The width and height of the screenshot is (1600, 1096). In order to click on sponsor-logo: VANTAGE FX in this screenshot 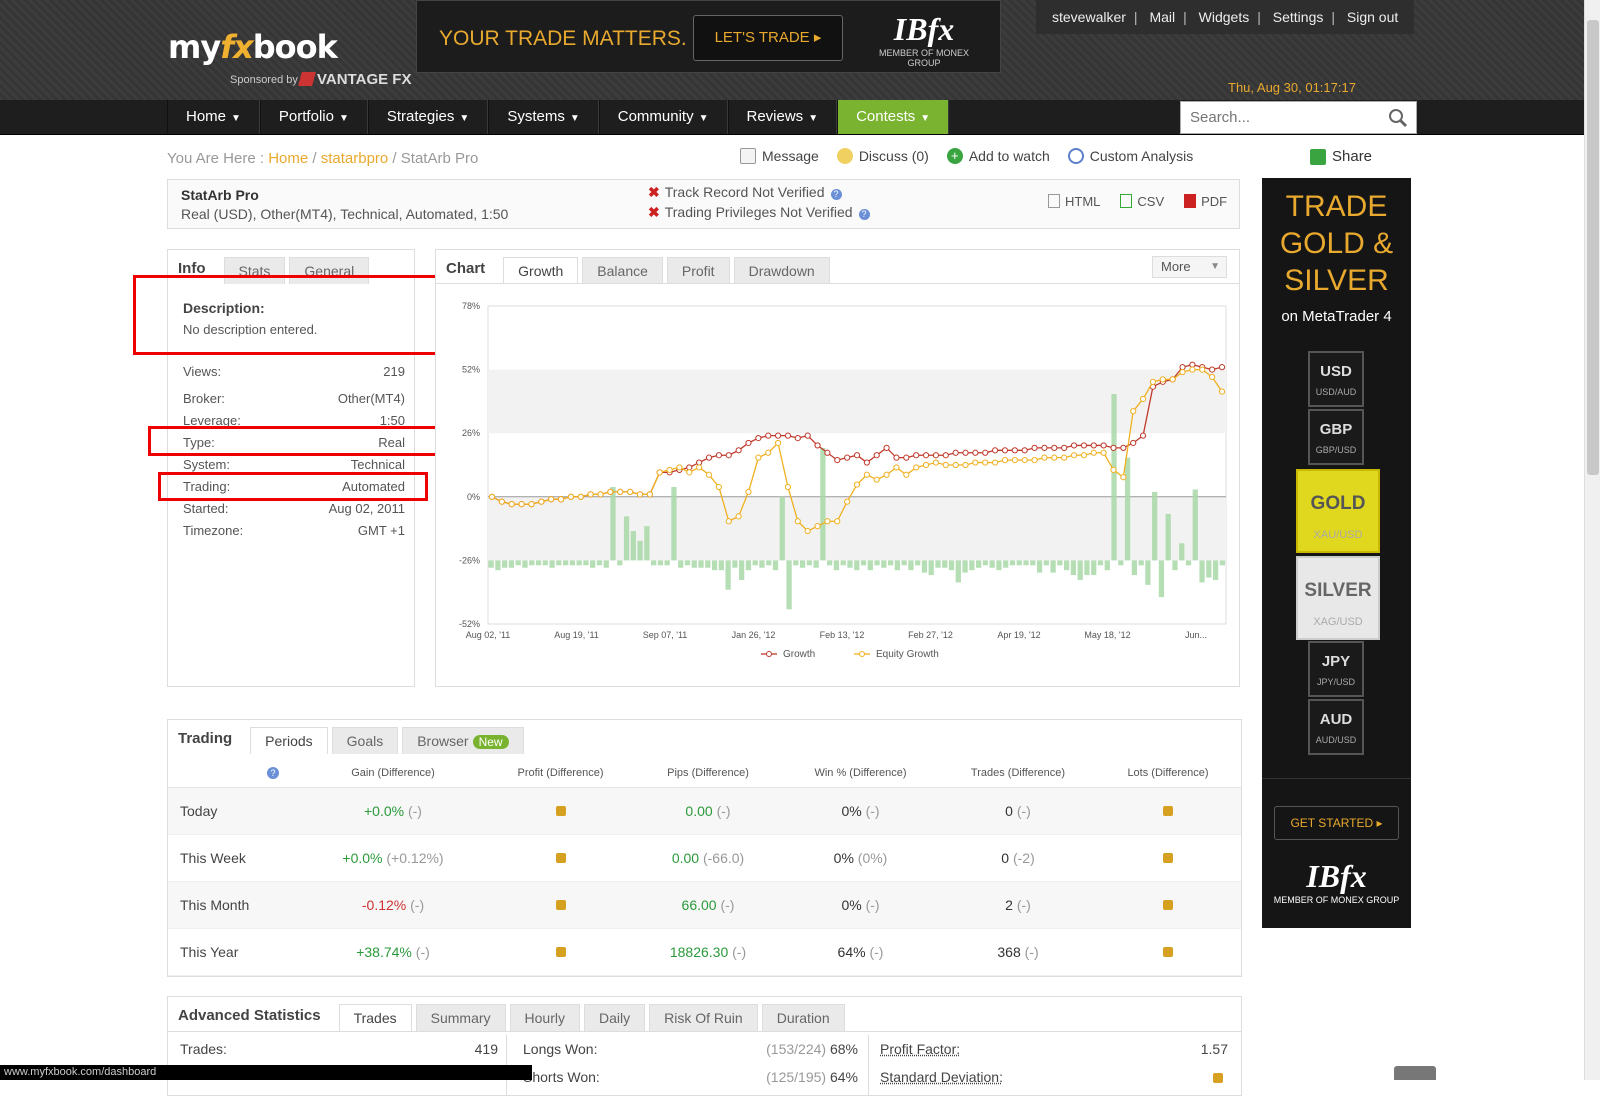, I will do `click(354, 79)`.